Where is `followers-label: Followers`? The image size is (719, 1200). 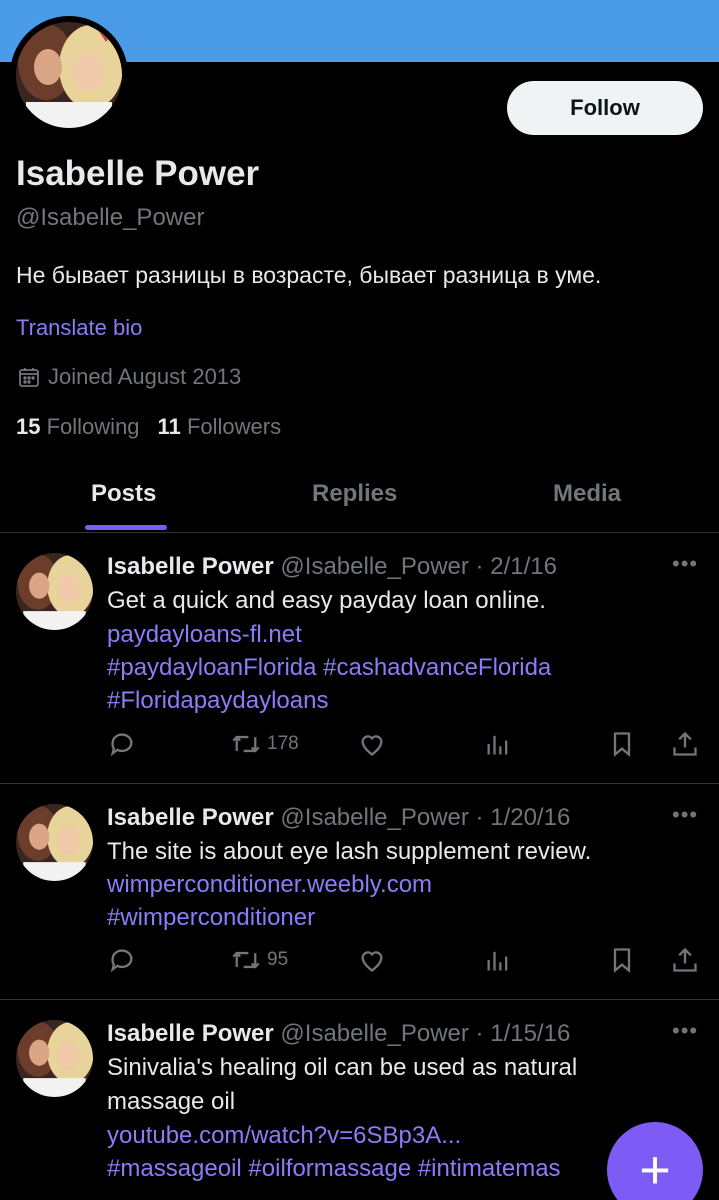
followers-label: Followers is located at coordinates (234, 426).